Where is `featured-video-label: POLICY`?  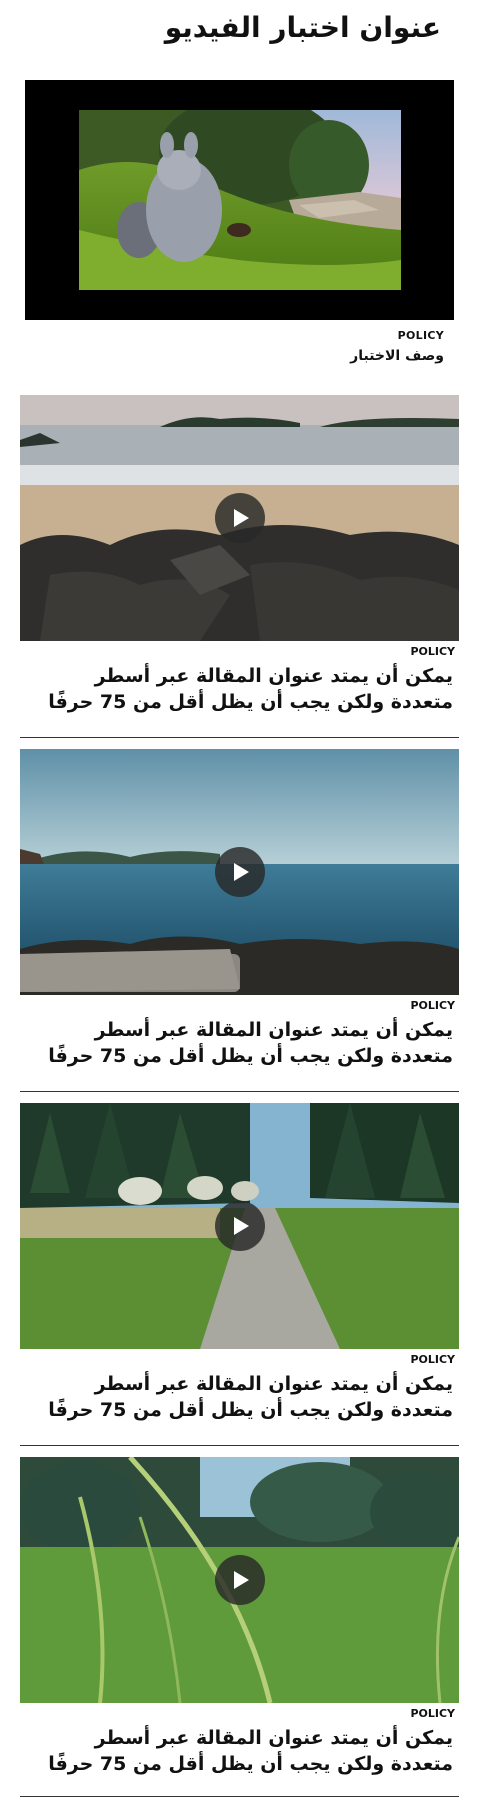 featured-video-label: POLICY is located at coordinates (420, 335).